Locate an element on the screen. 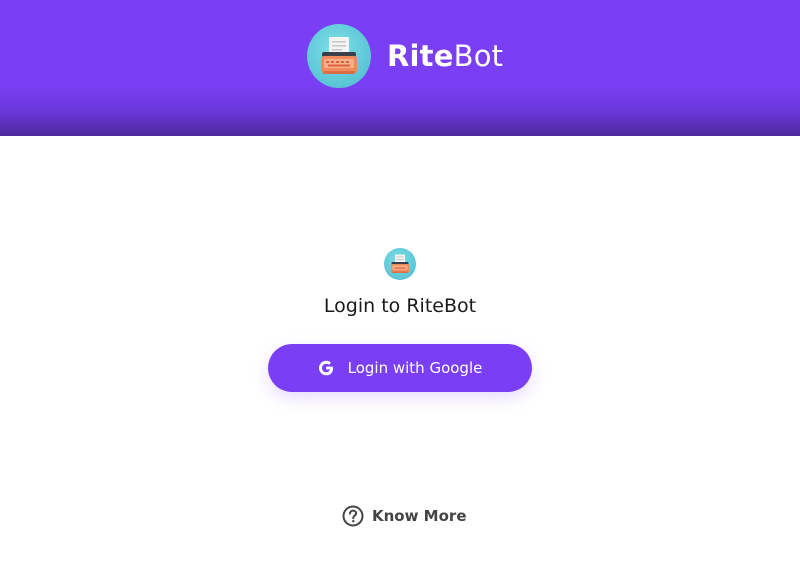  know-more-link: Know More is located at coordinates (404, 516).